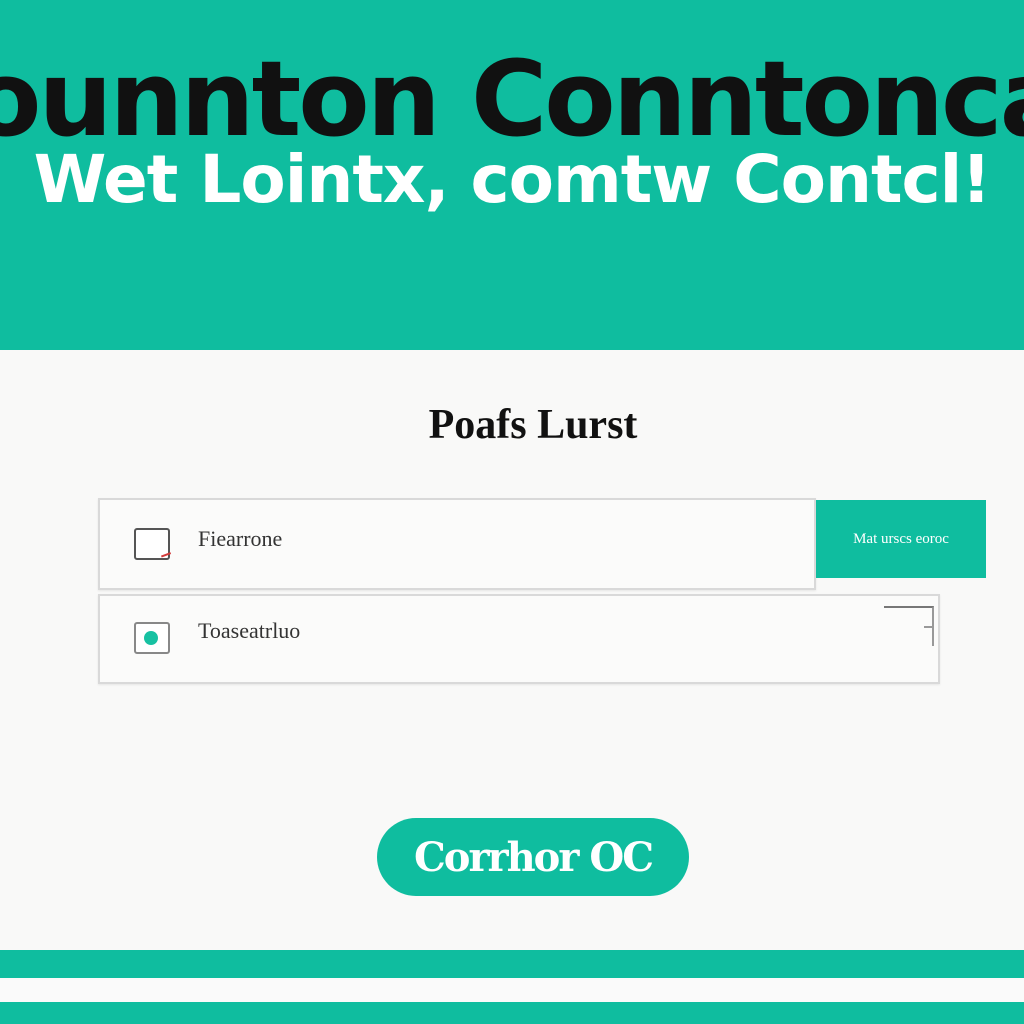 Image resolution: width=1024 pixels, height=1024 pixels. I want to click on option-row-2: Toaseatrluo, so click(519, 639).